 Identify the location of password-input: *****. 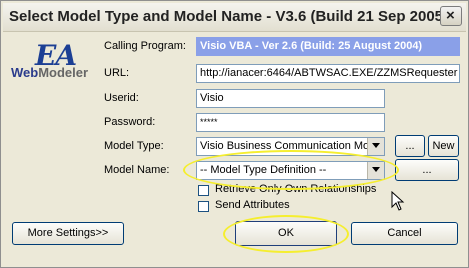
(290, 122).